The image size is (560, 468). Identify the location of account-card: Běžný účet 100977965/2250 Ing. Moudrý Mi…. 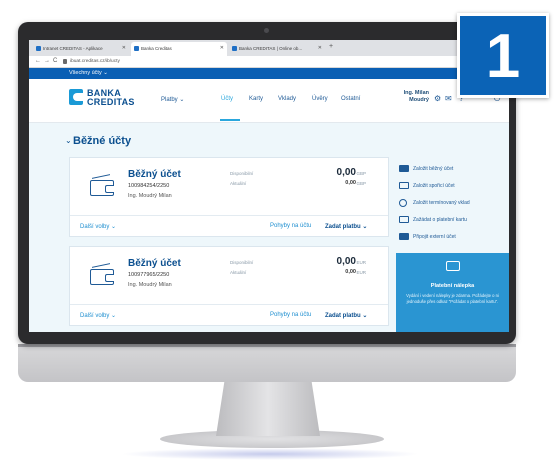
(229, 286).